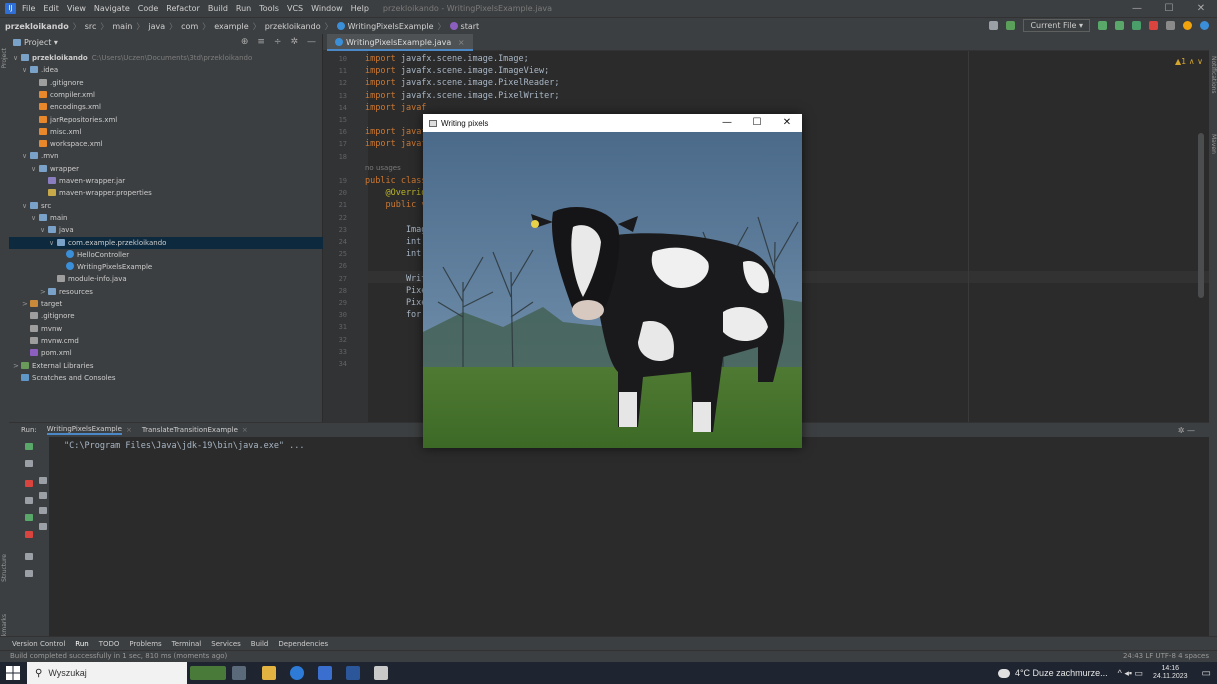 Image resolution: width=1217 pixels, height=684 pixels. Describe the element at coordinates (612, 123) in the screenshot. I see `fx-window-titlebar: Writing pixels — ☐ ✕` at that location.